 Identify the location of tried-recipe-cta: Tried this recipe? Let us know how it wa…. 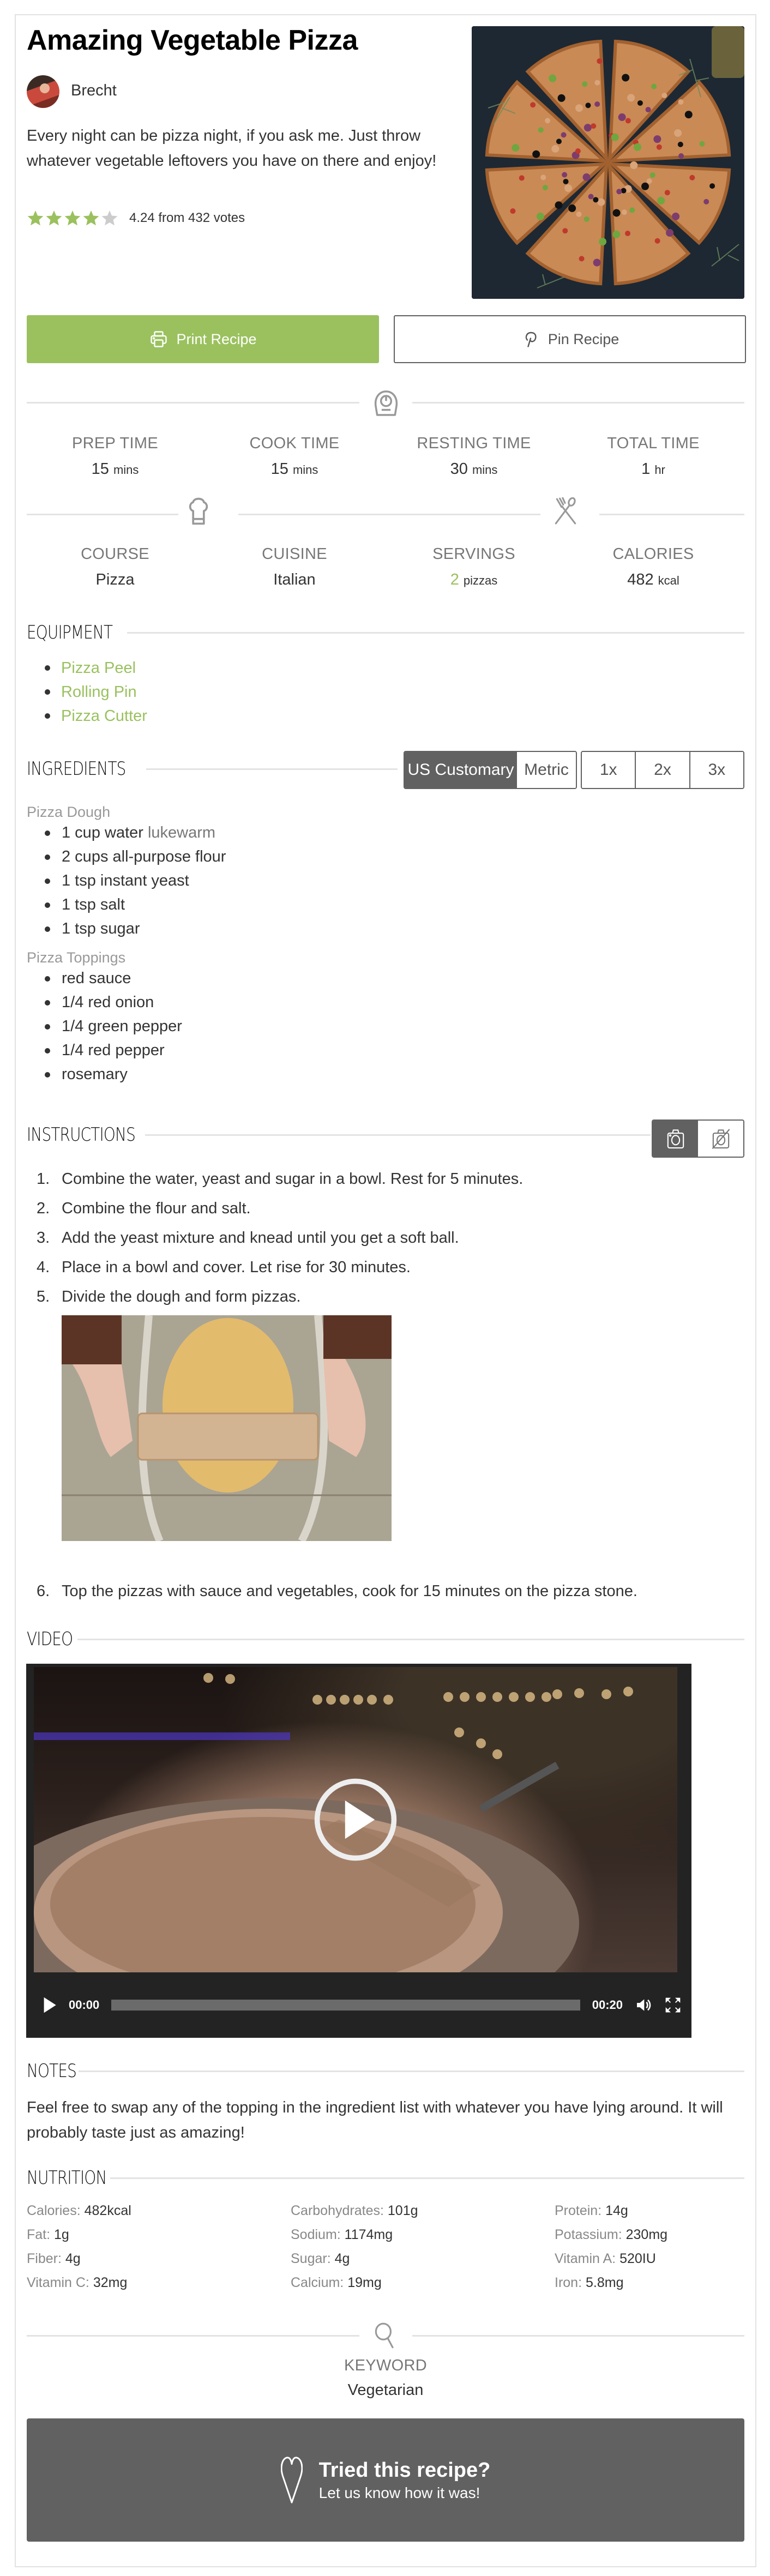
(385, 2480).